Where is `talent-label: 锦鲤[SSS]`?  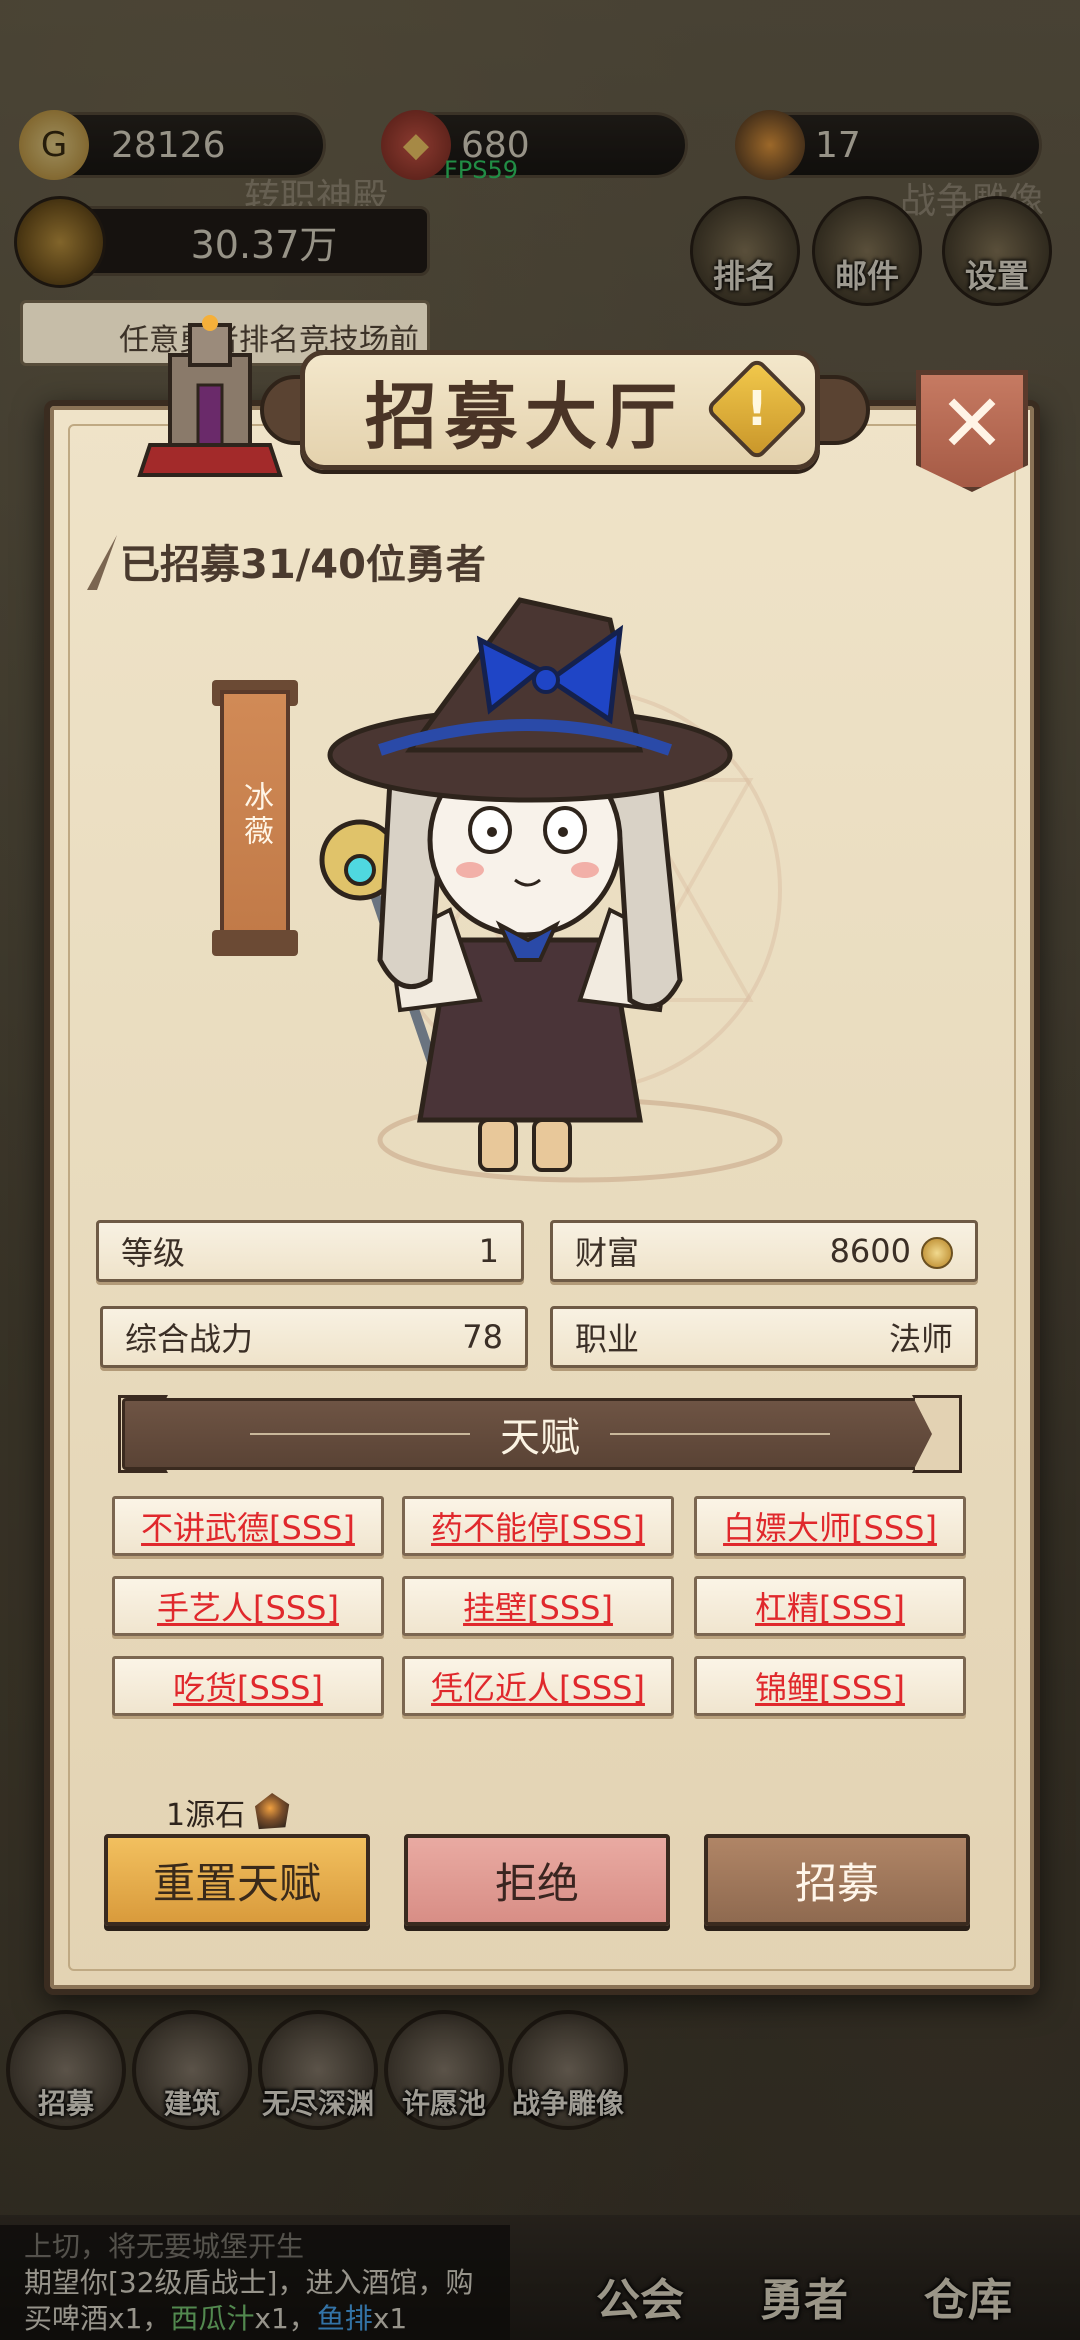
talent-label: 锦鲤[SSS] is located at coordinates (830, 1688).